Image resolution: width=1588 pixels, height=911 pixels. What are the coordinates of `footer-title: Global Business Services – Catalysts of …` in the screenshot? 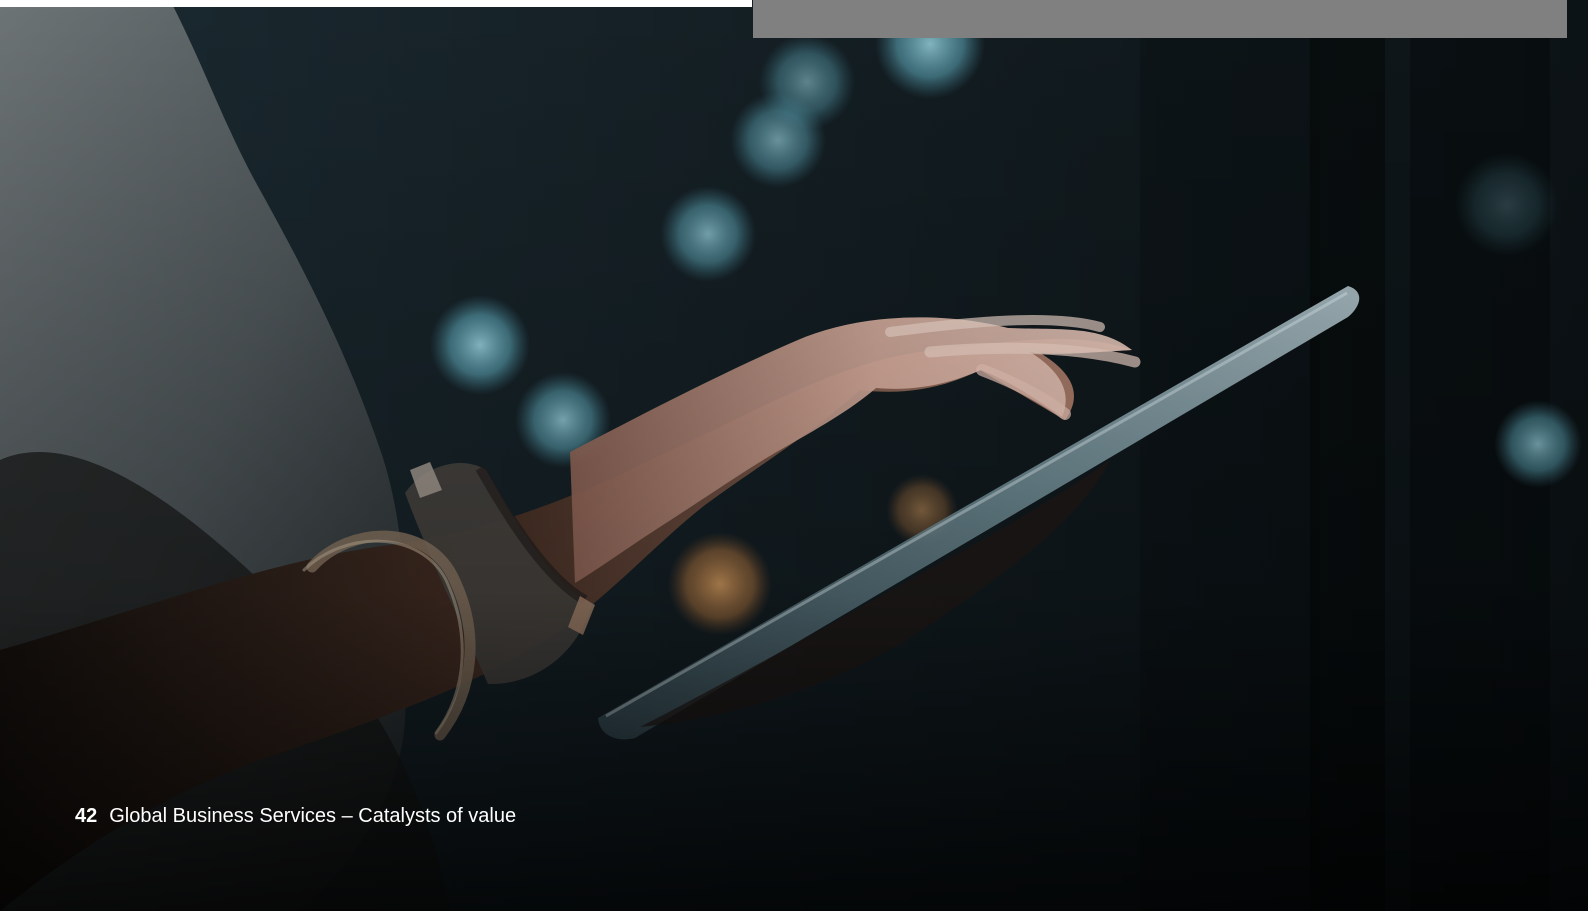 It's located at (313, 816).